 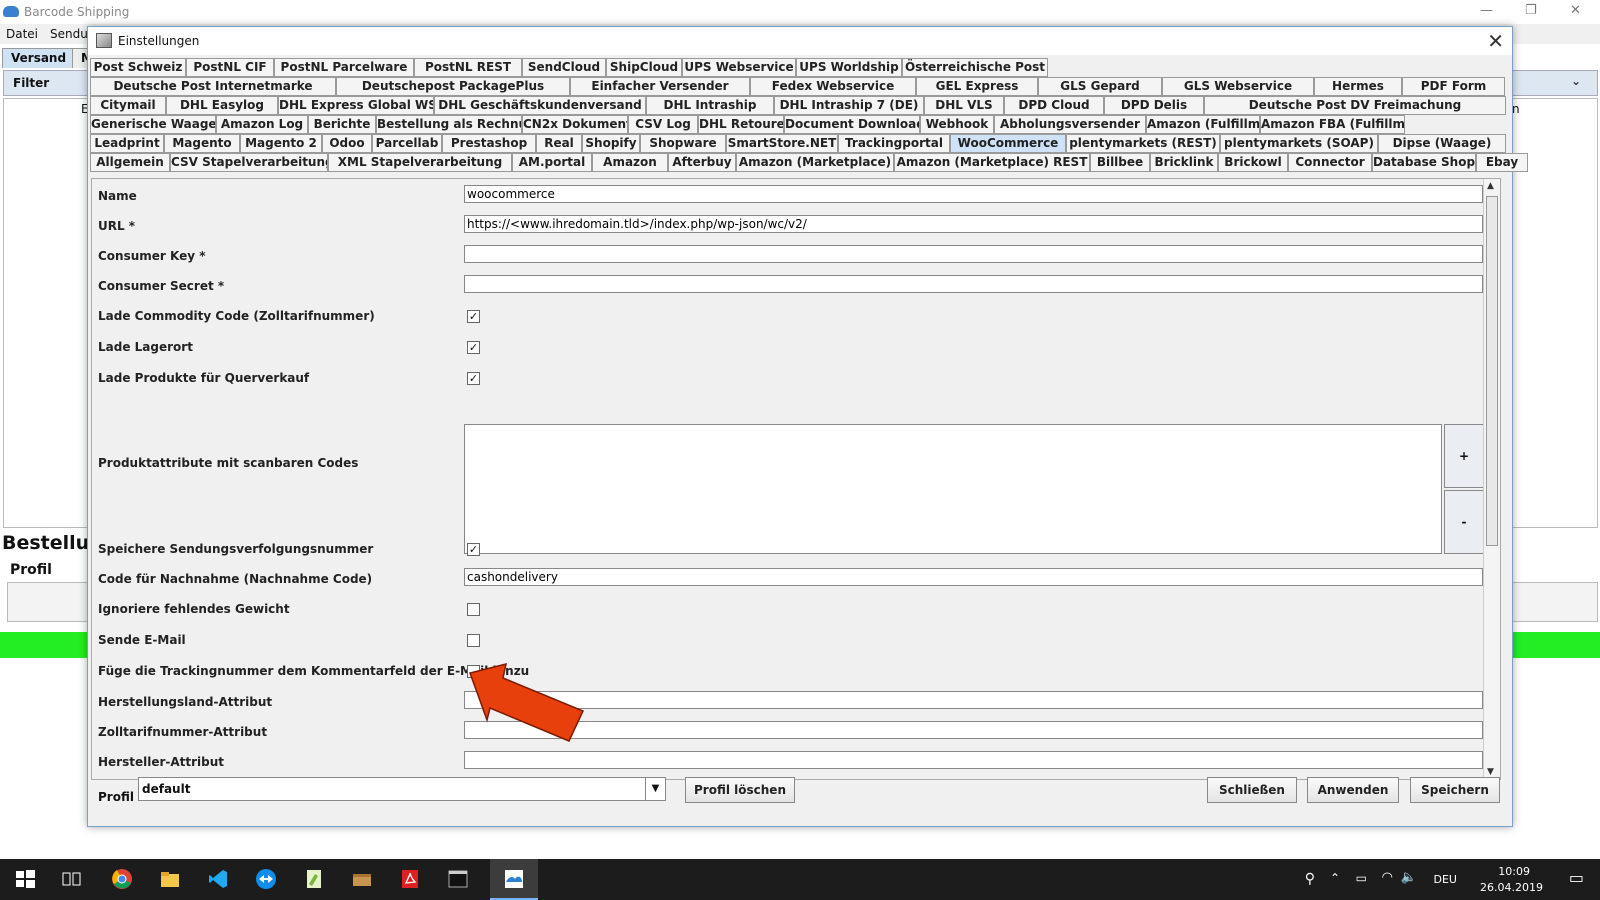 What do you see at coordinates (262, 124) in the screenshot?
I see `tab-amazon-log: Amazon Log` at bounding box center [262, 124].